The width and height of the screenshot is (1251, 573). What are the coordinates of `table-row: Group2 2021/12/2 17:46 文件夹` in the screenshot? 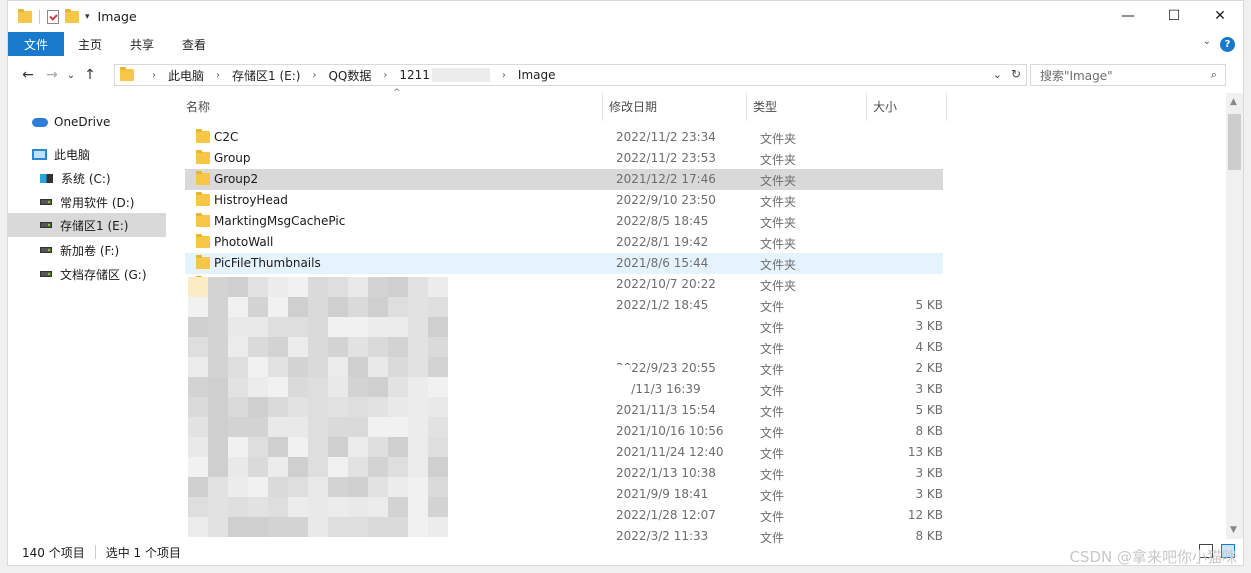 It's located at (564, 179).